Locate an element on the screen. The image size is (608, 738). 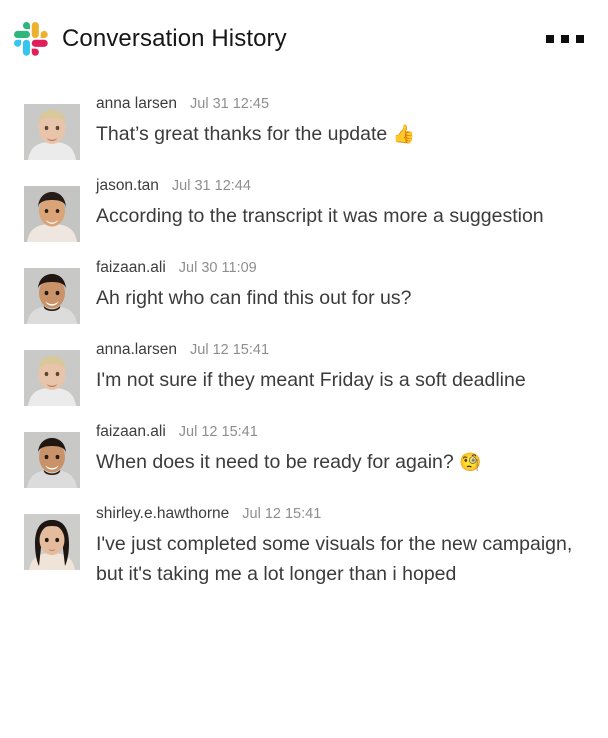
message-author: anna.larsen is located at coordinates (137, 349).